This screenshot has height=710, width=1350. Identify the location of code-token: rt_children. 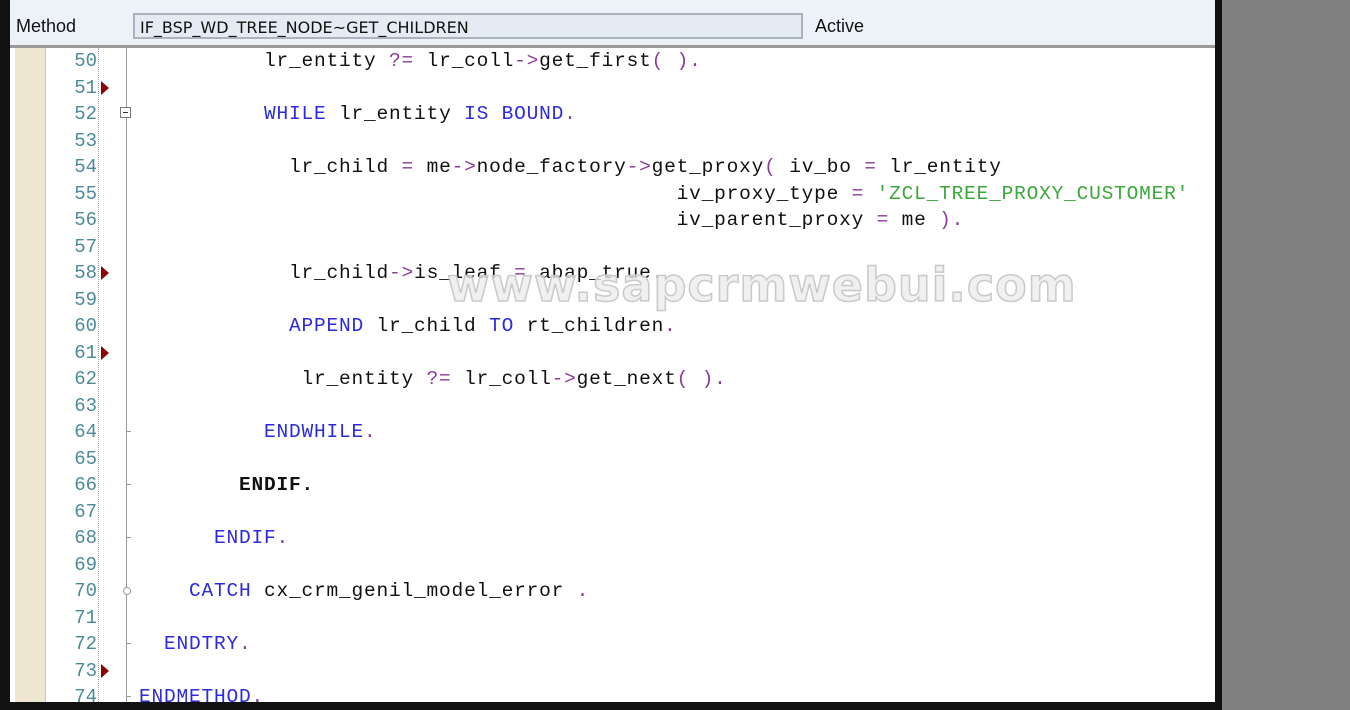
(589, 326).